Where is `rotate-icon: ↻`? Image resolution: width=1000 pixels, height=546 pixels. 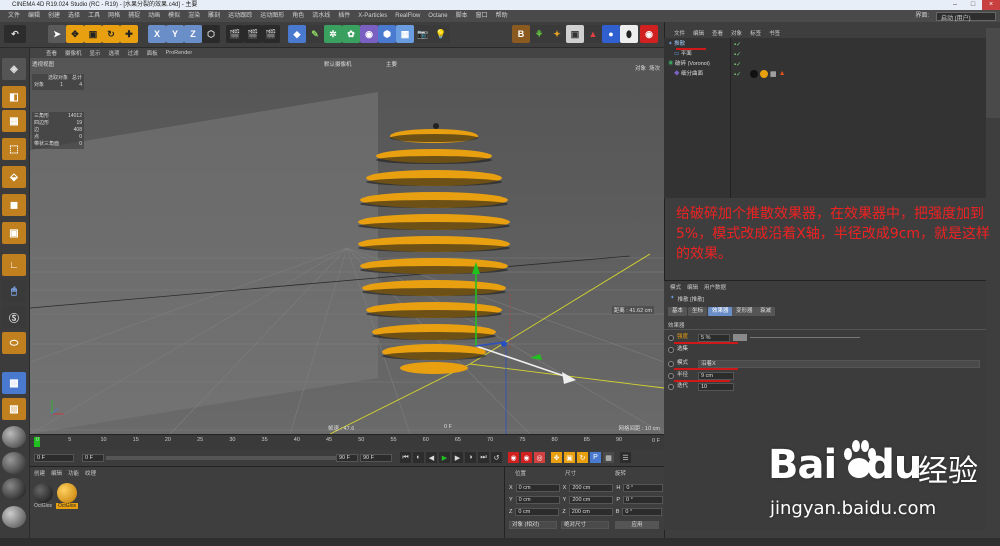
rotate-icon: ↻ is located at coordinates (111, 34).